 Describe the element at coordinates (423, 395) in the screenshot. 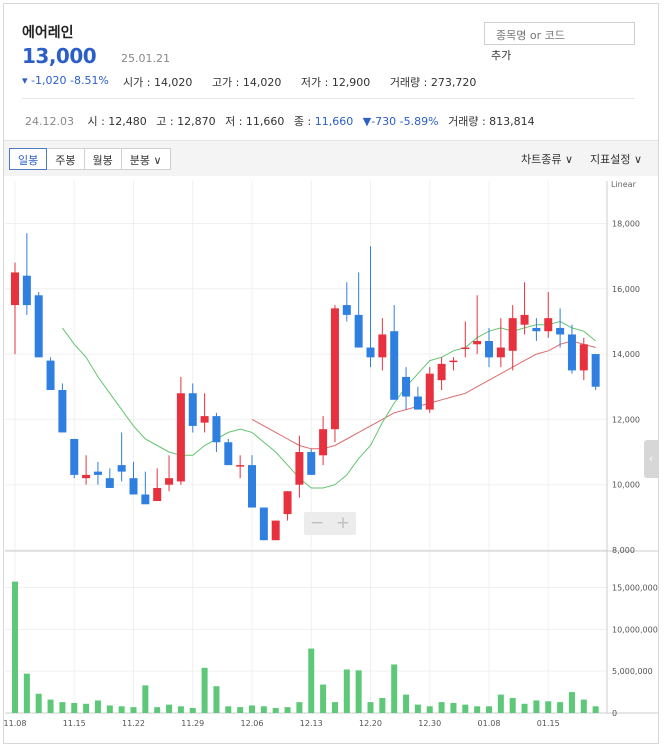

I see `moving-average-long` at that location.